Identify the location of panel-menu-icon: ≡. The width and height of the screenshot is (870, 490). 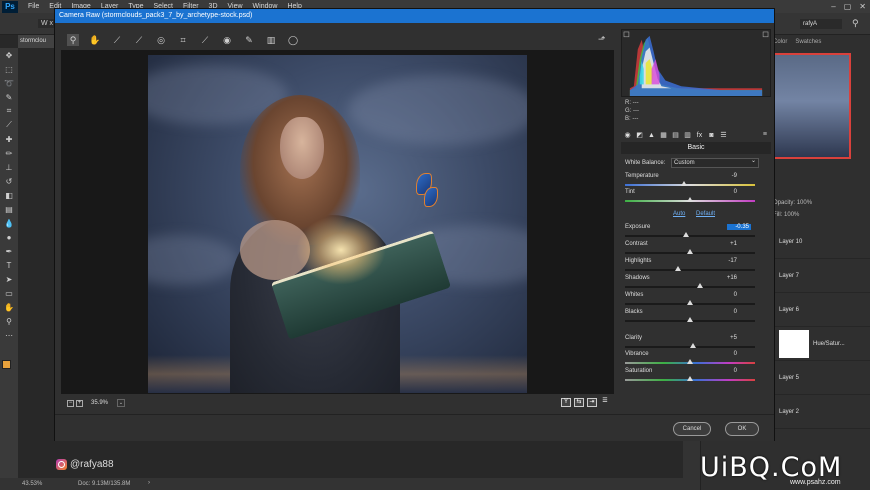
(765, 134).